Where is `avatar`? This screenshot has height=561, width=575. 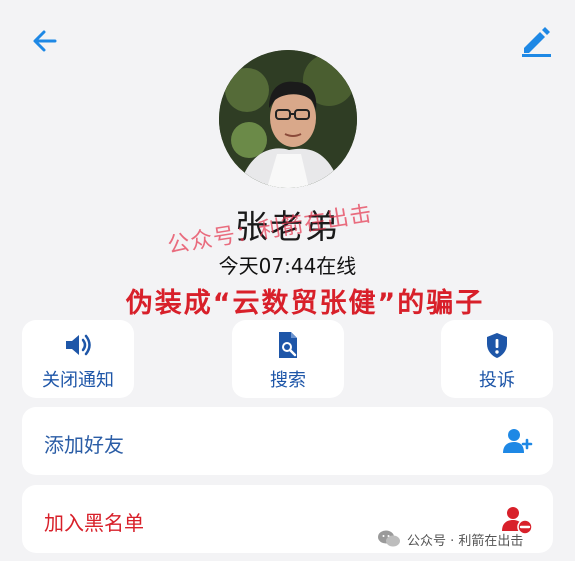 avatar is located at coordinates (288, 119).